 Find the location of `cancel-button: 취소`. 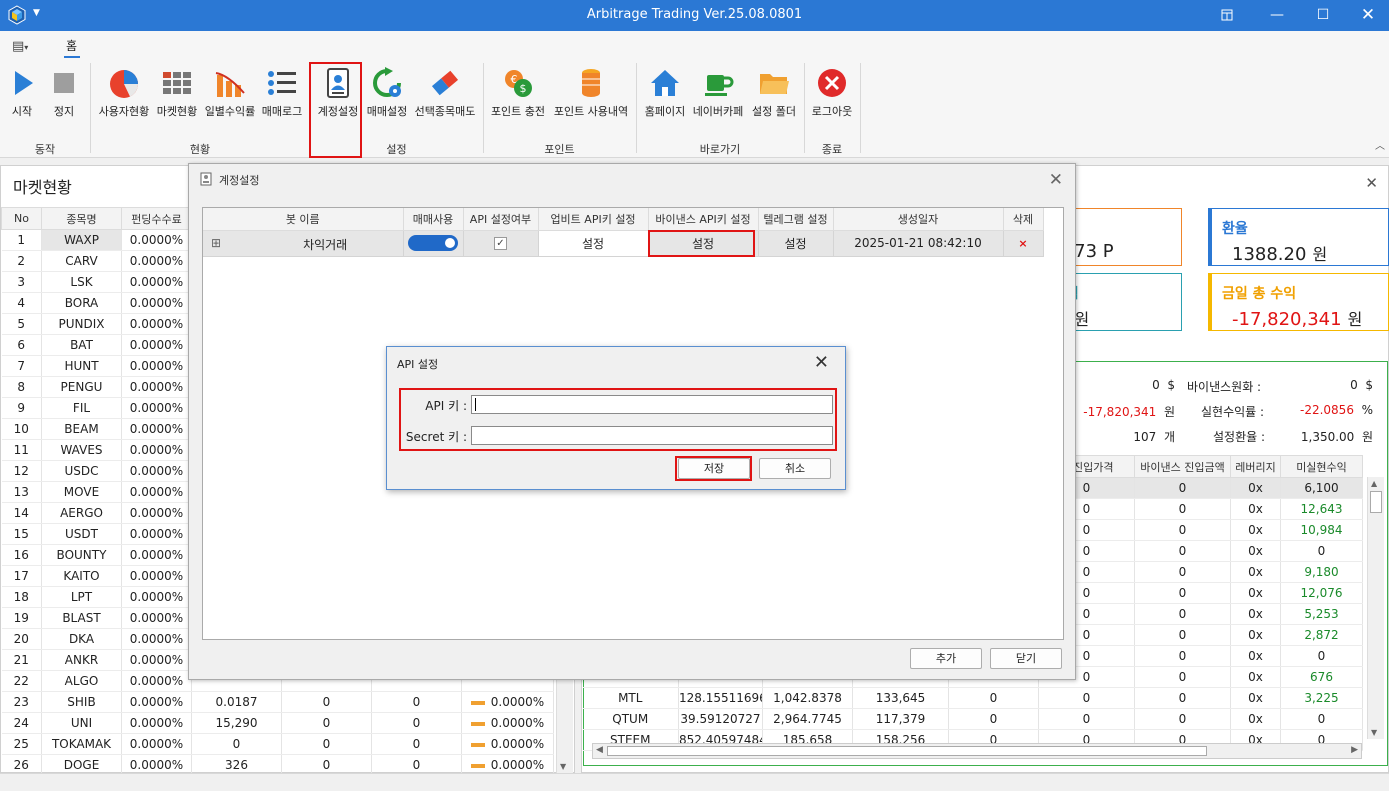

cancel-button: 취소 is located at coordinates (795, 468).